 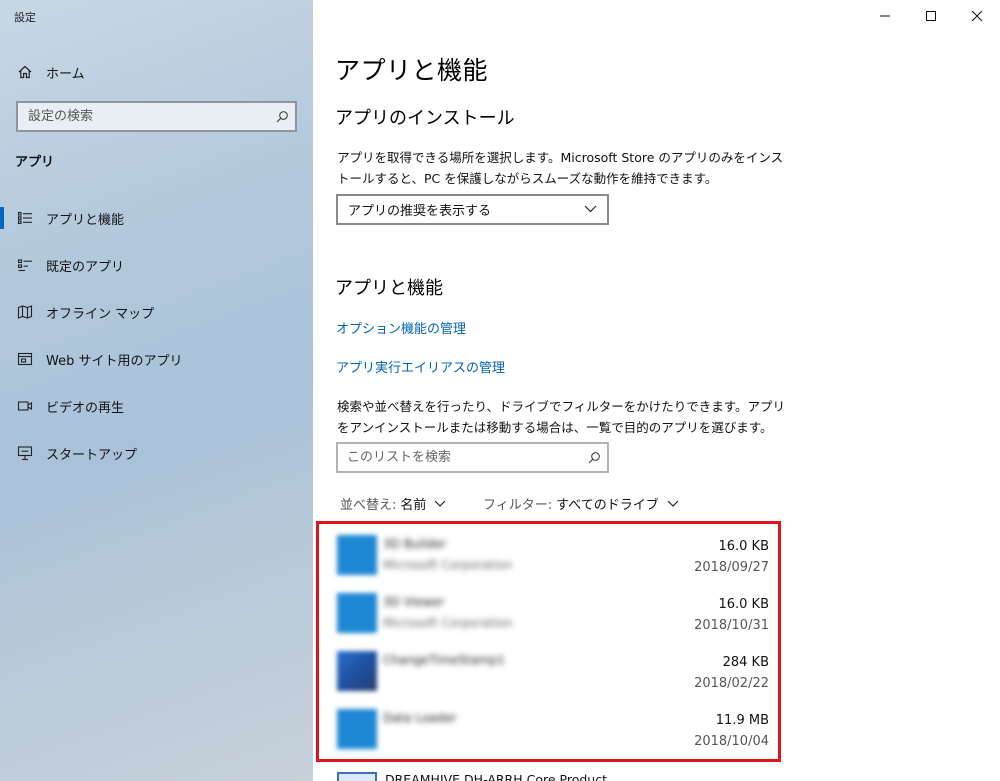 What do you see at coordinates (745, 662) in the screenshot?
I see `app-size: 284 KB` at bounding box center [745, 662].